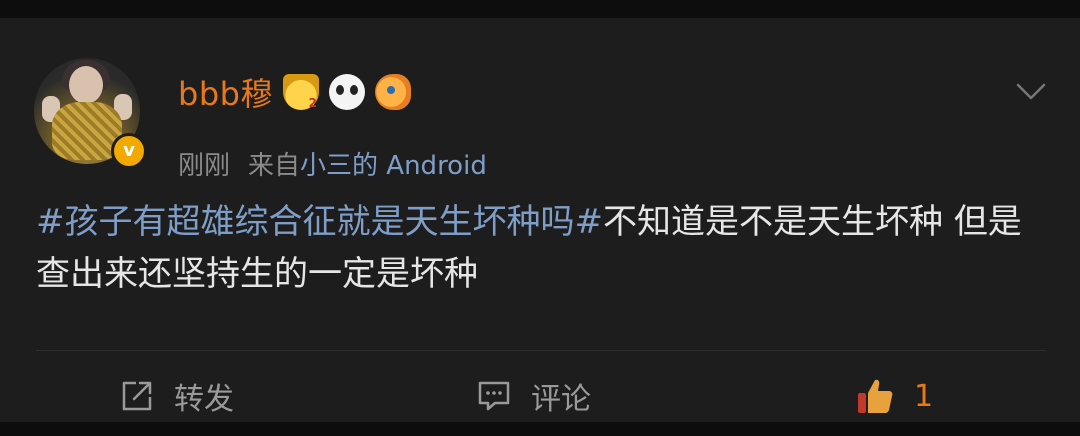 This screenshot has height=436, width=1080. Describe the element at coordinates (300, 92) in the screenshot. I see `crown-level-badge-icon` at that location.